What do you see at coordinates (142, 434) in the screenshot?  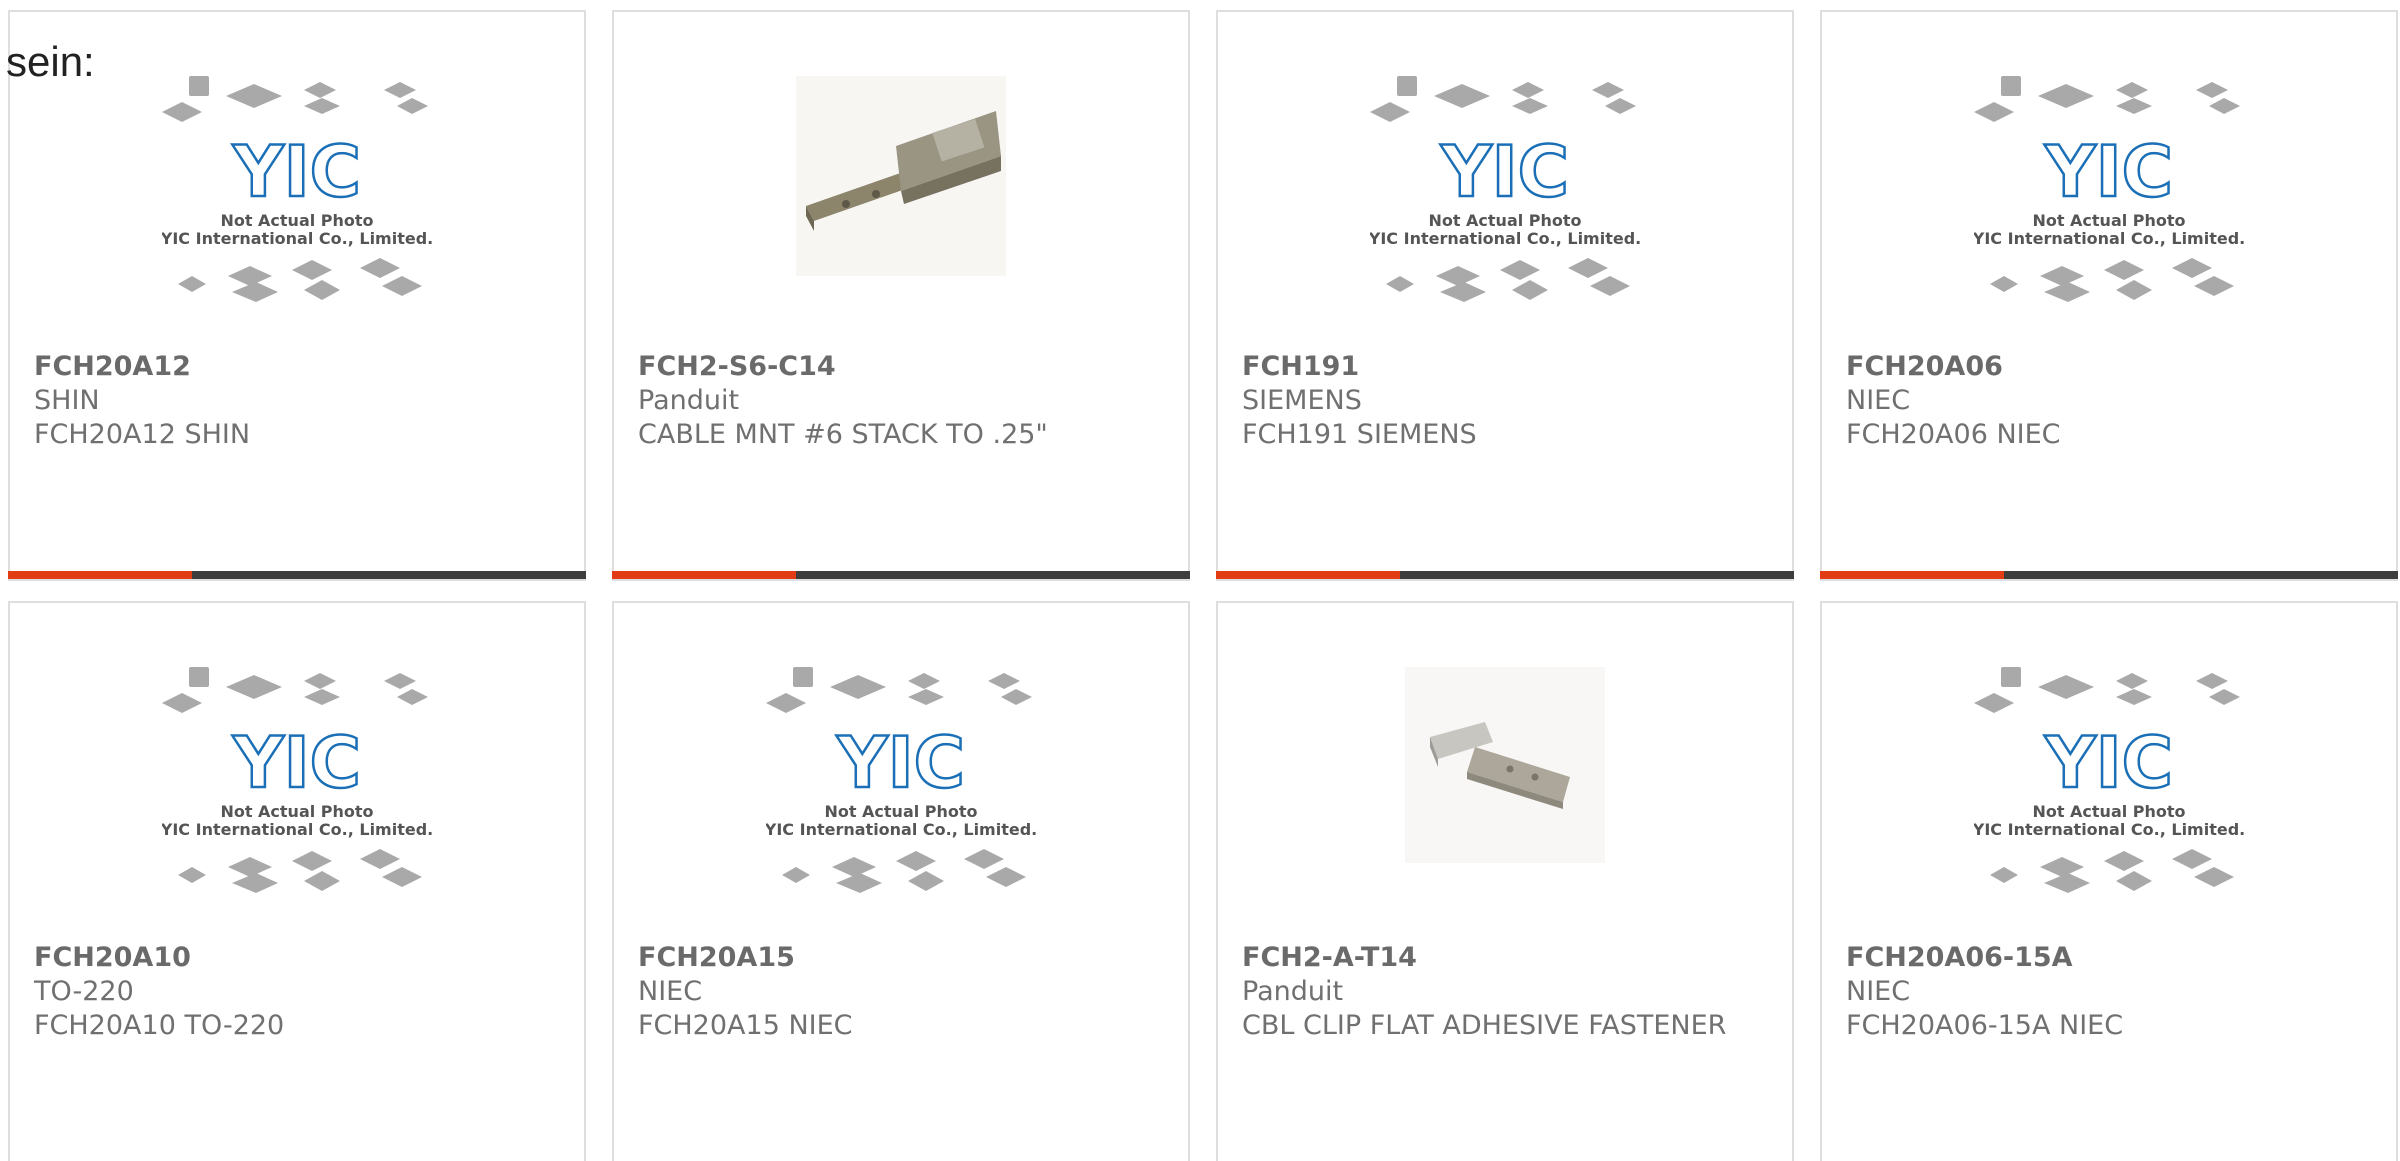 I see `description: FCH20A12 SHIN` at bounding box center [142, 434].